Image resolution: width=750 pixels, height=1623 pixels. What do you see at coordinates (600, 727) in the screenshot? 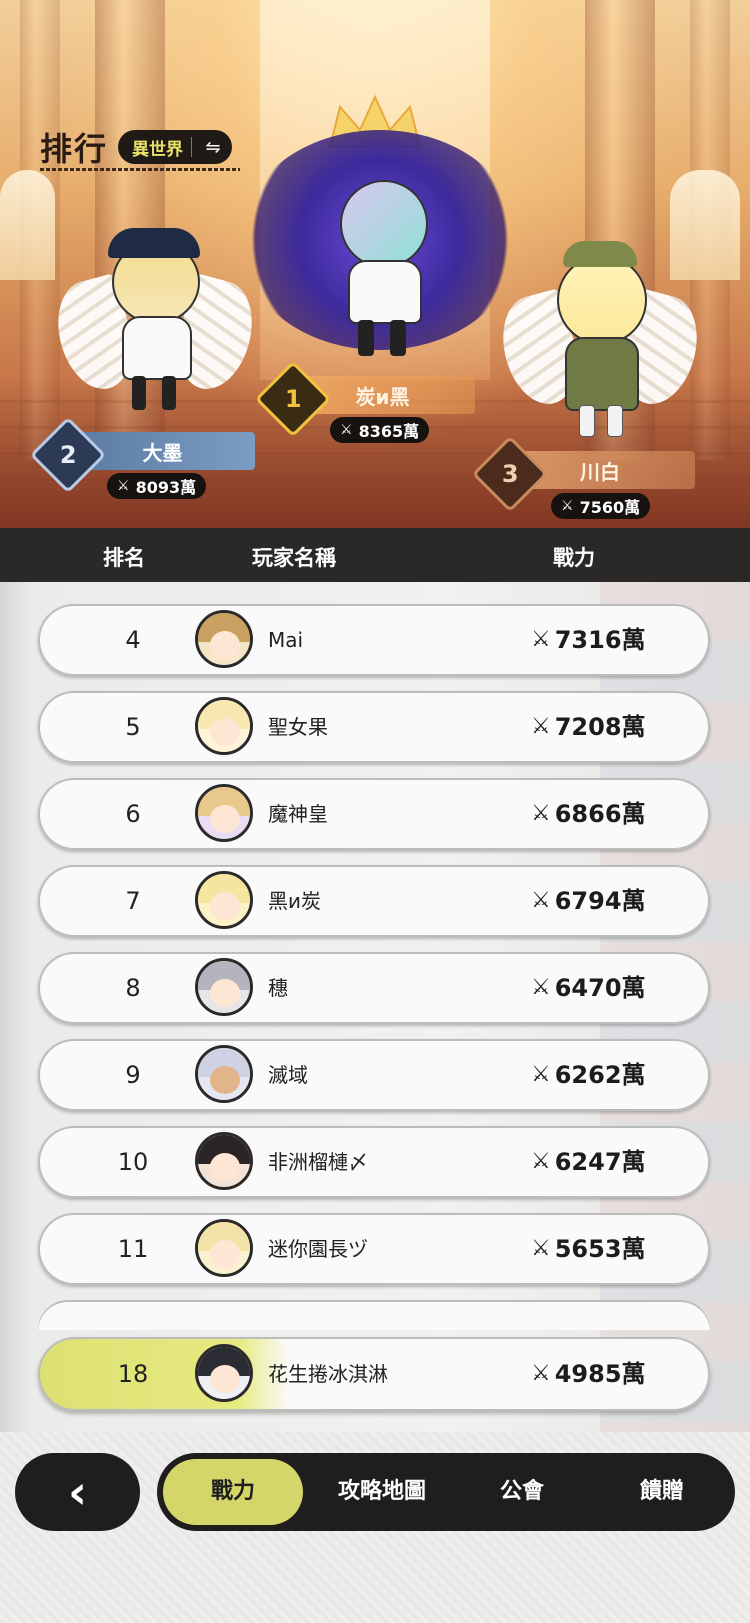
I see `power-value: 7208萬` at bounding box center [600, 727].